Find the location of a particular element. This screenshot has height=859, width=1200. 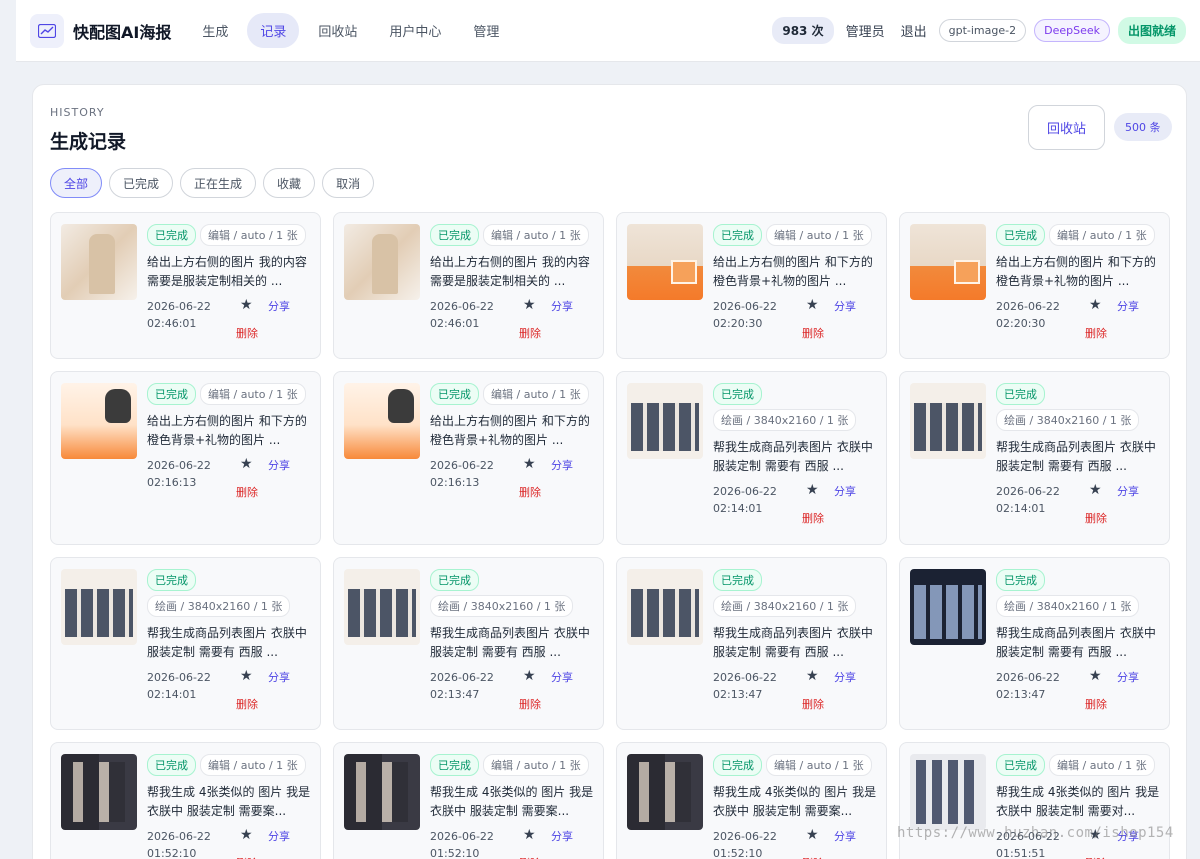

user-role: 管理员 is located at coordinates (865, 30).